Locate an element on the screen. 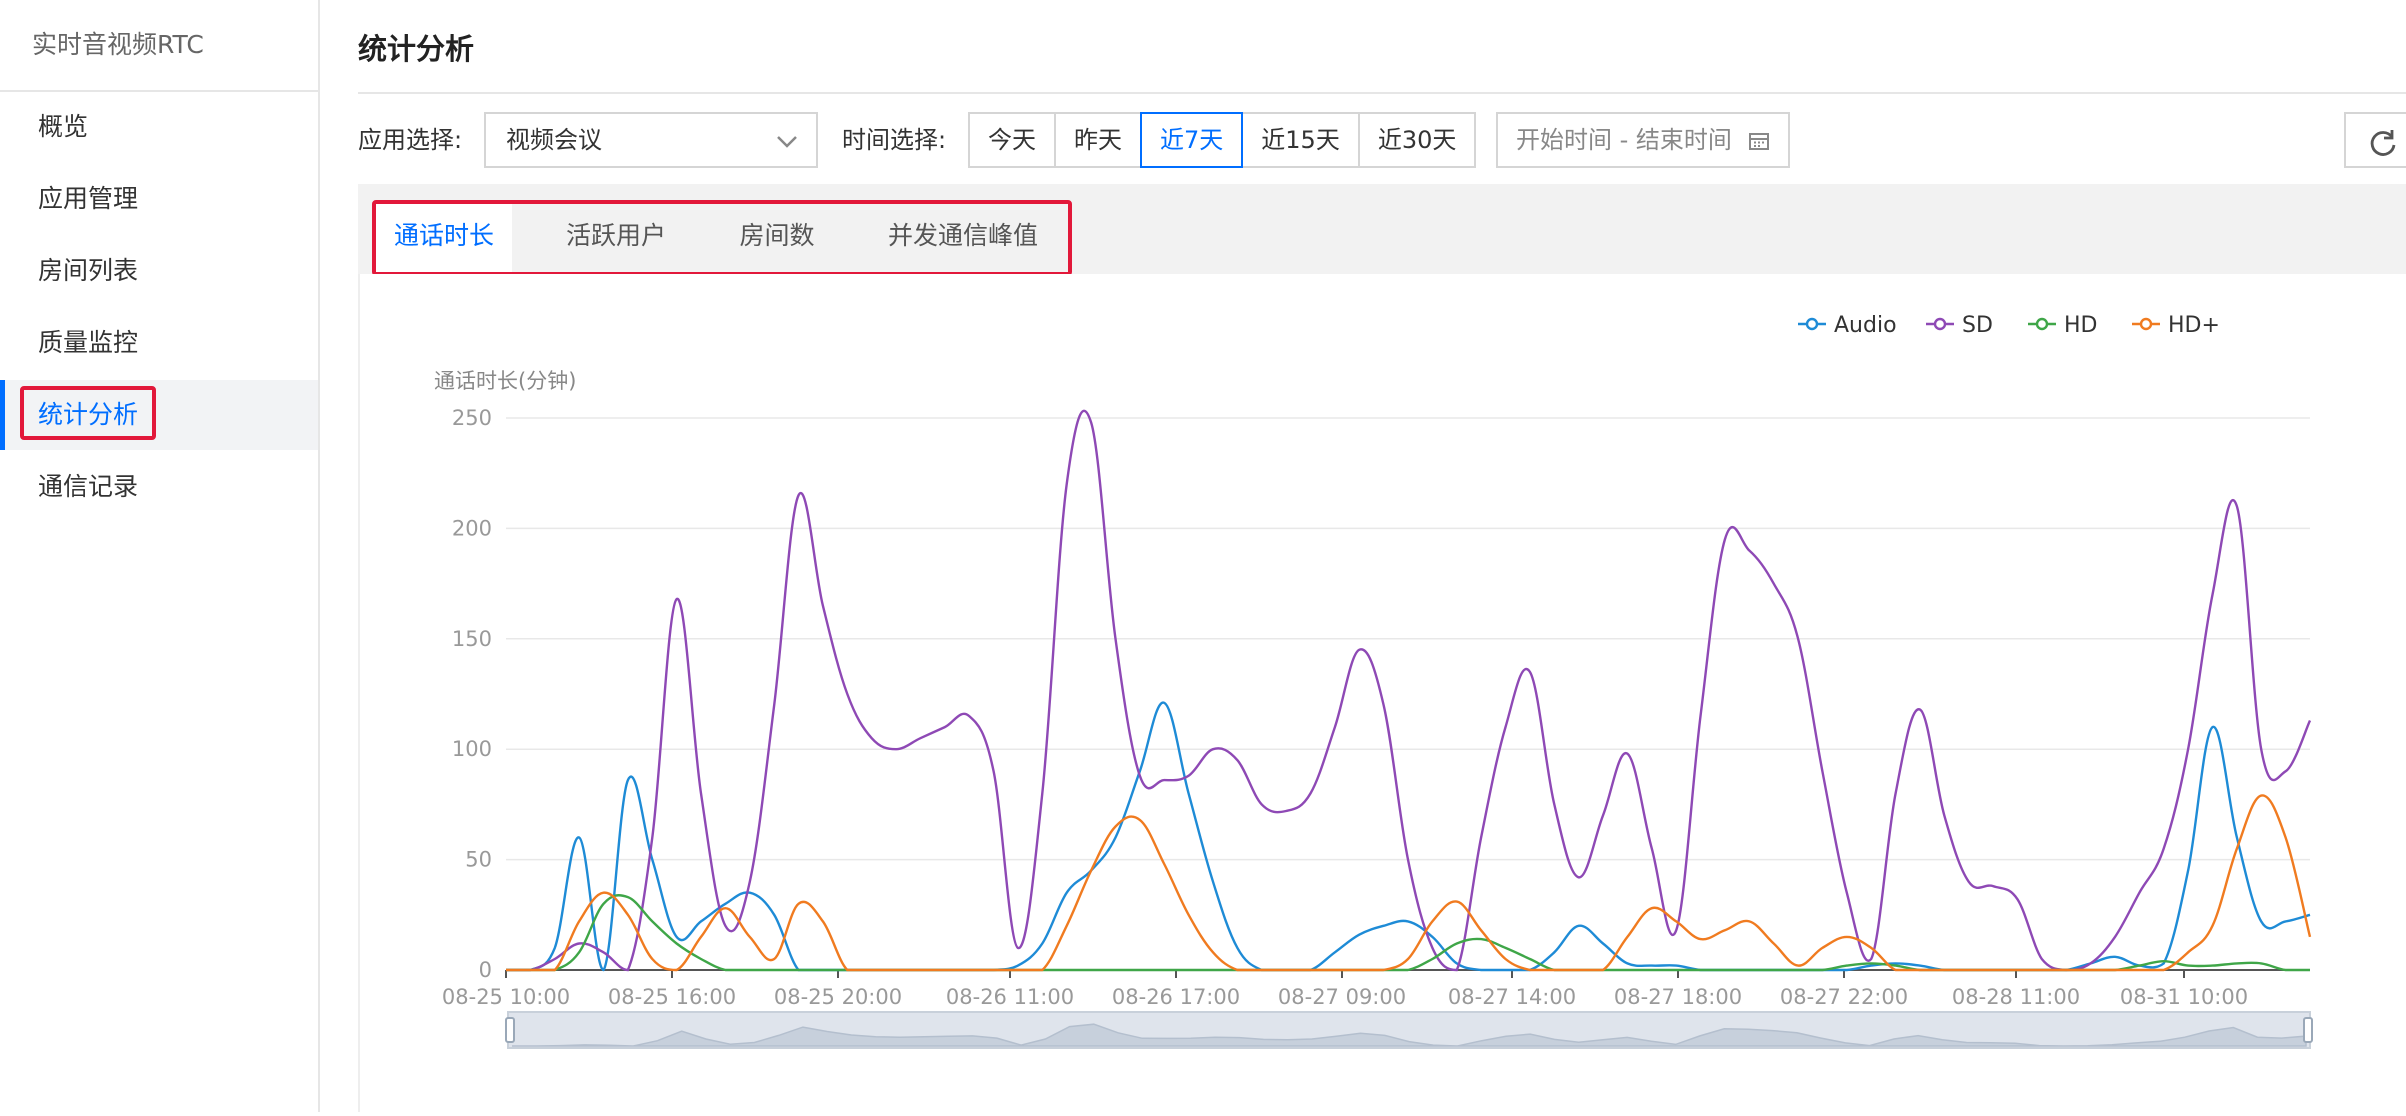 Image resolution: width=2406 pixels, height=1116 pixels. time-range-group: 今天 昨天 近7天 近15天 近30天 is located at coordinates (1222, 140).